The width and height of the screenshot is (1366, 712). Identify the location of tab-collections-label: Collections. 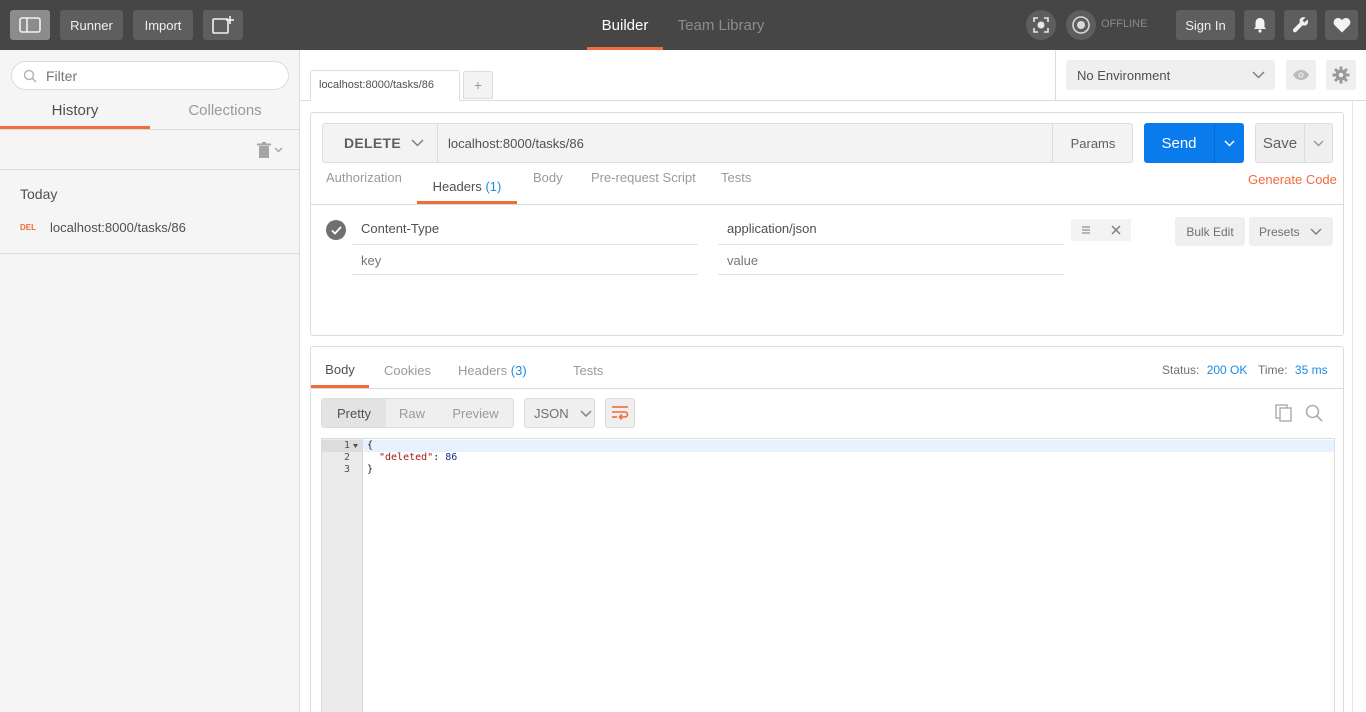
(225, 110).